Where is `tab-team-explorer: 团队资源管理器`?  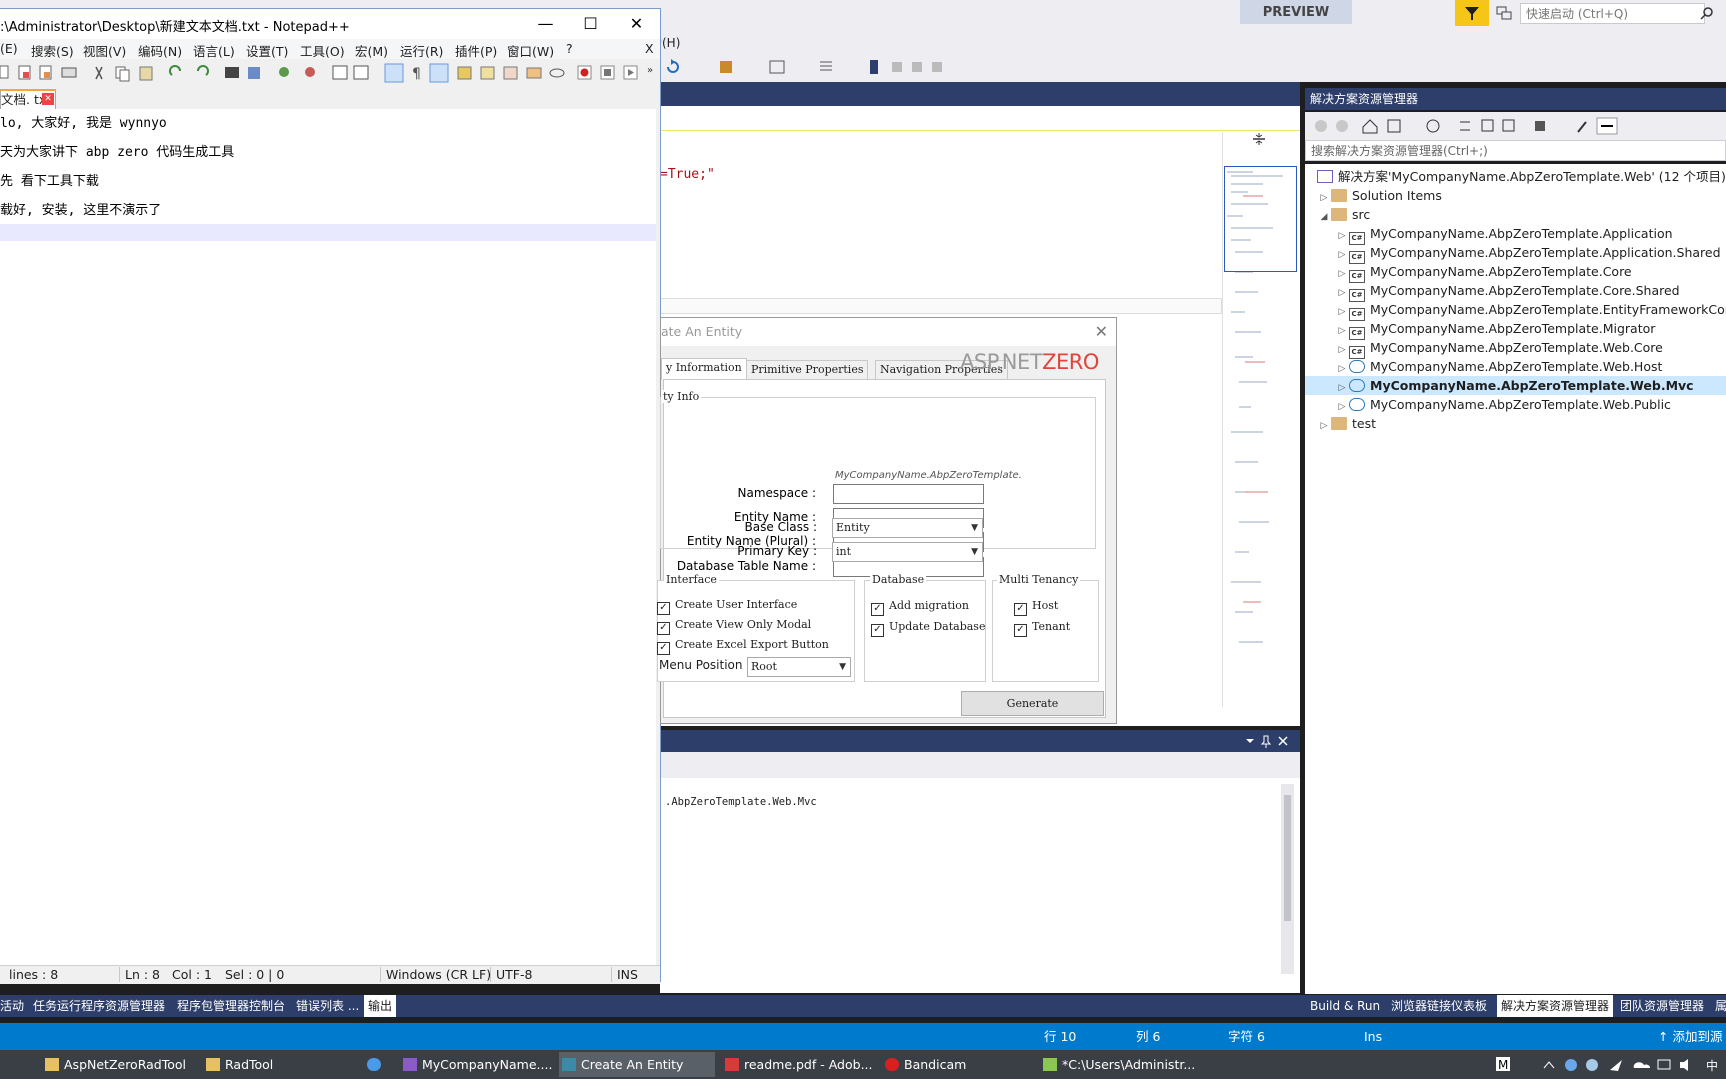
tab-team-explorer: 团队资源管理器 is located at coordinates (1662, 1006).